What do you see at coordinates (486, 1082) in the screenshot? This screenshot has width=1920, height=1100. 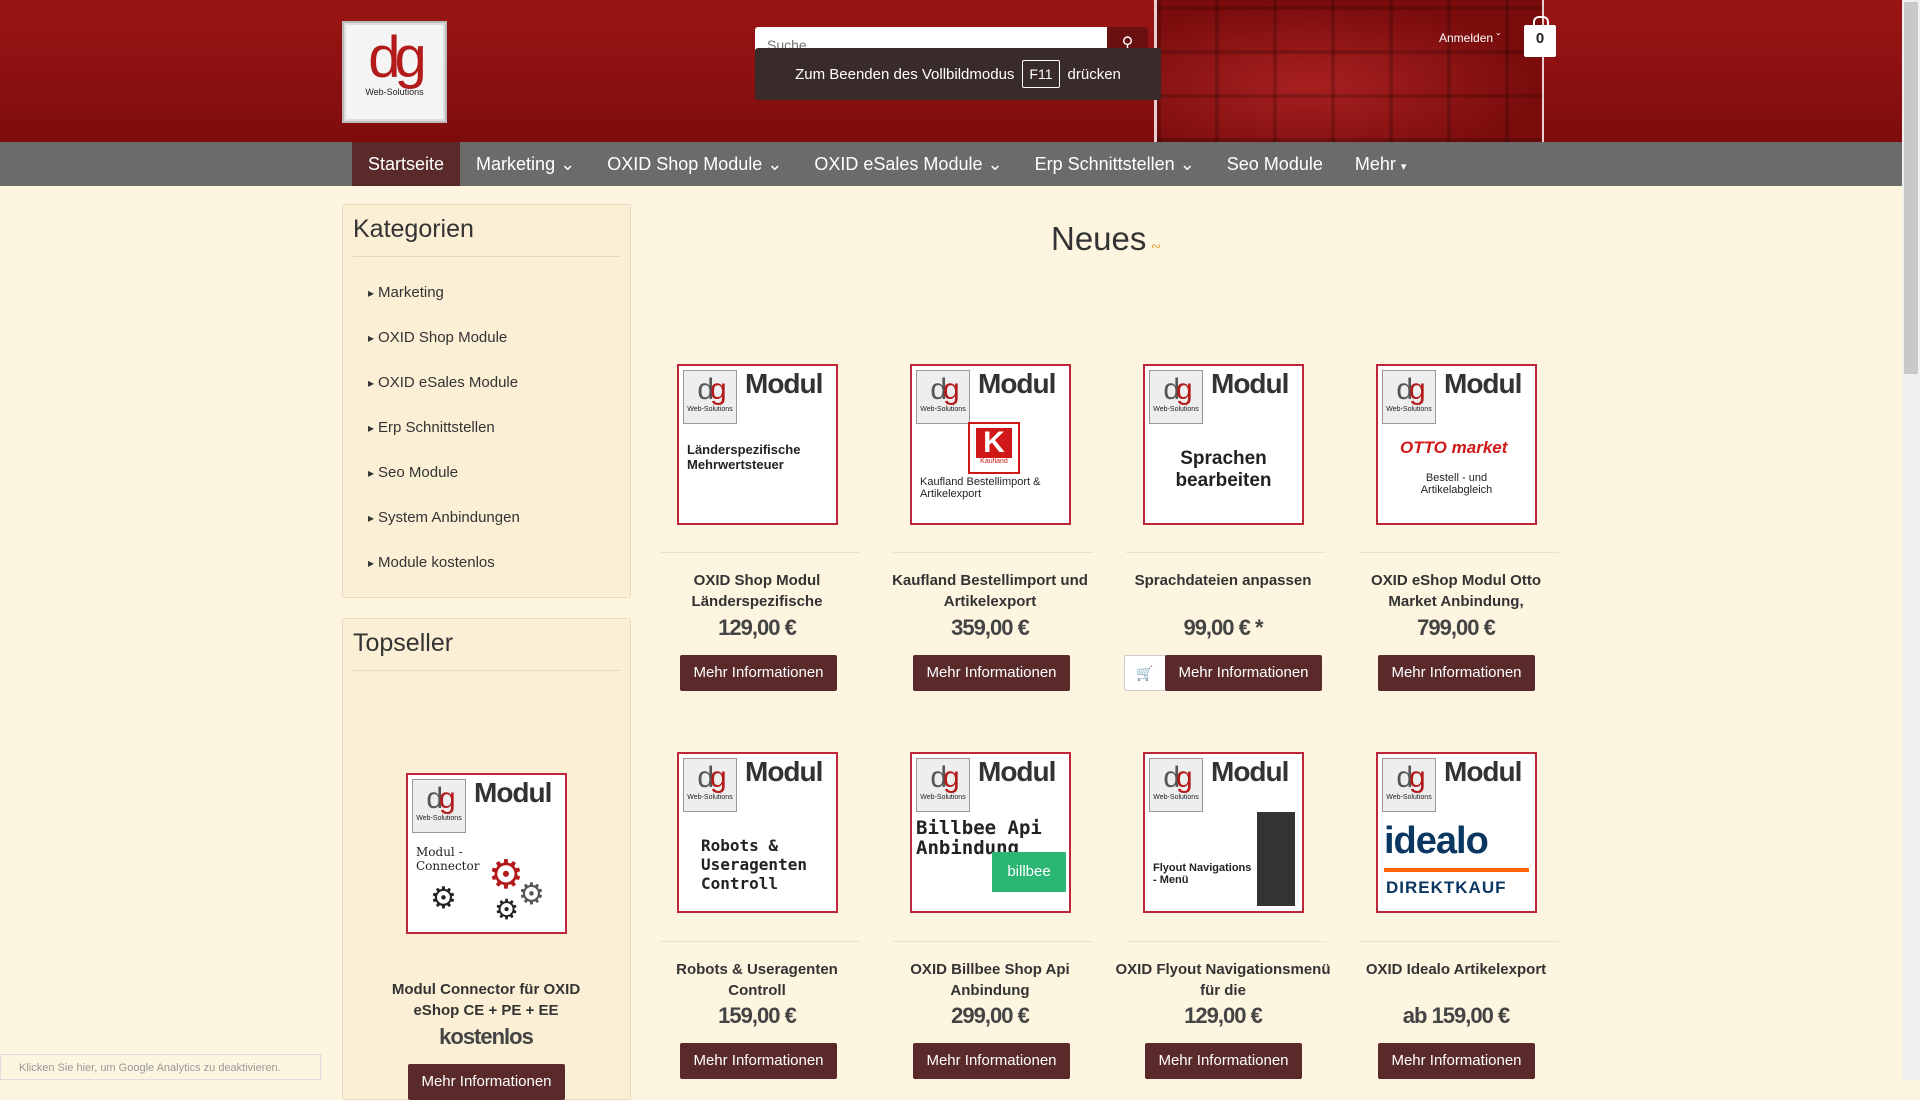 I see `topseller-more-info-button: Mehr Informationen` at bounding box center [486, 1082].